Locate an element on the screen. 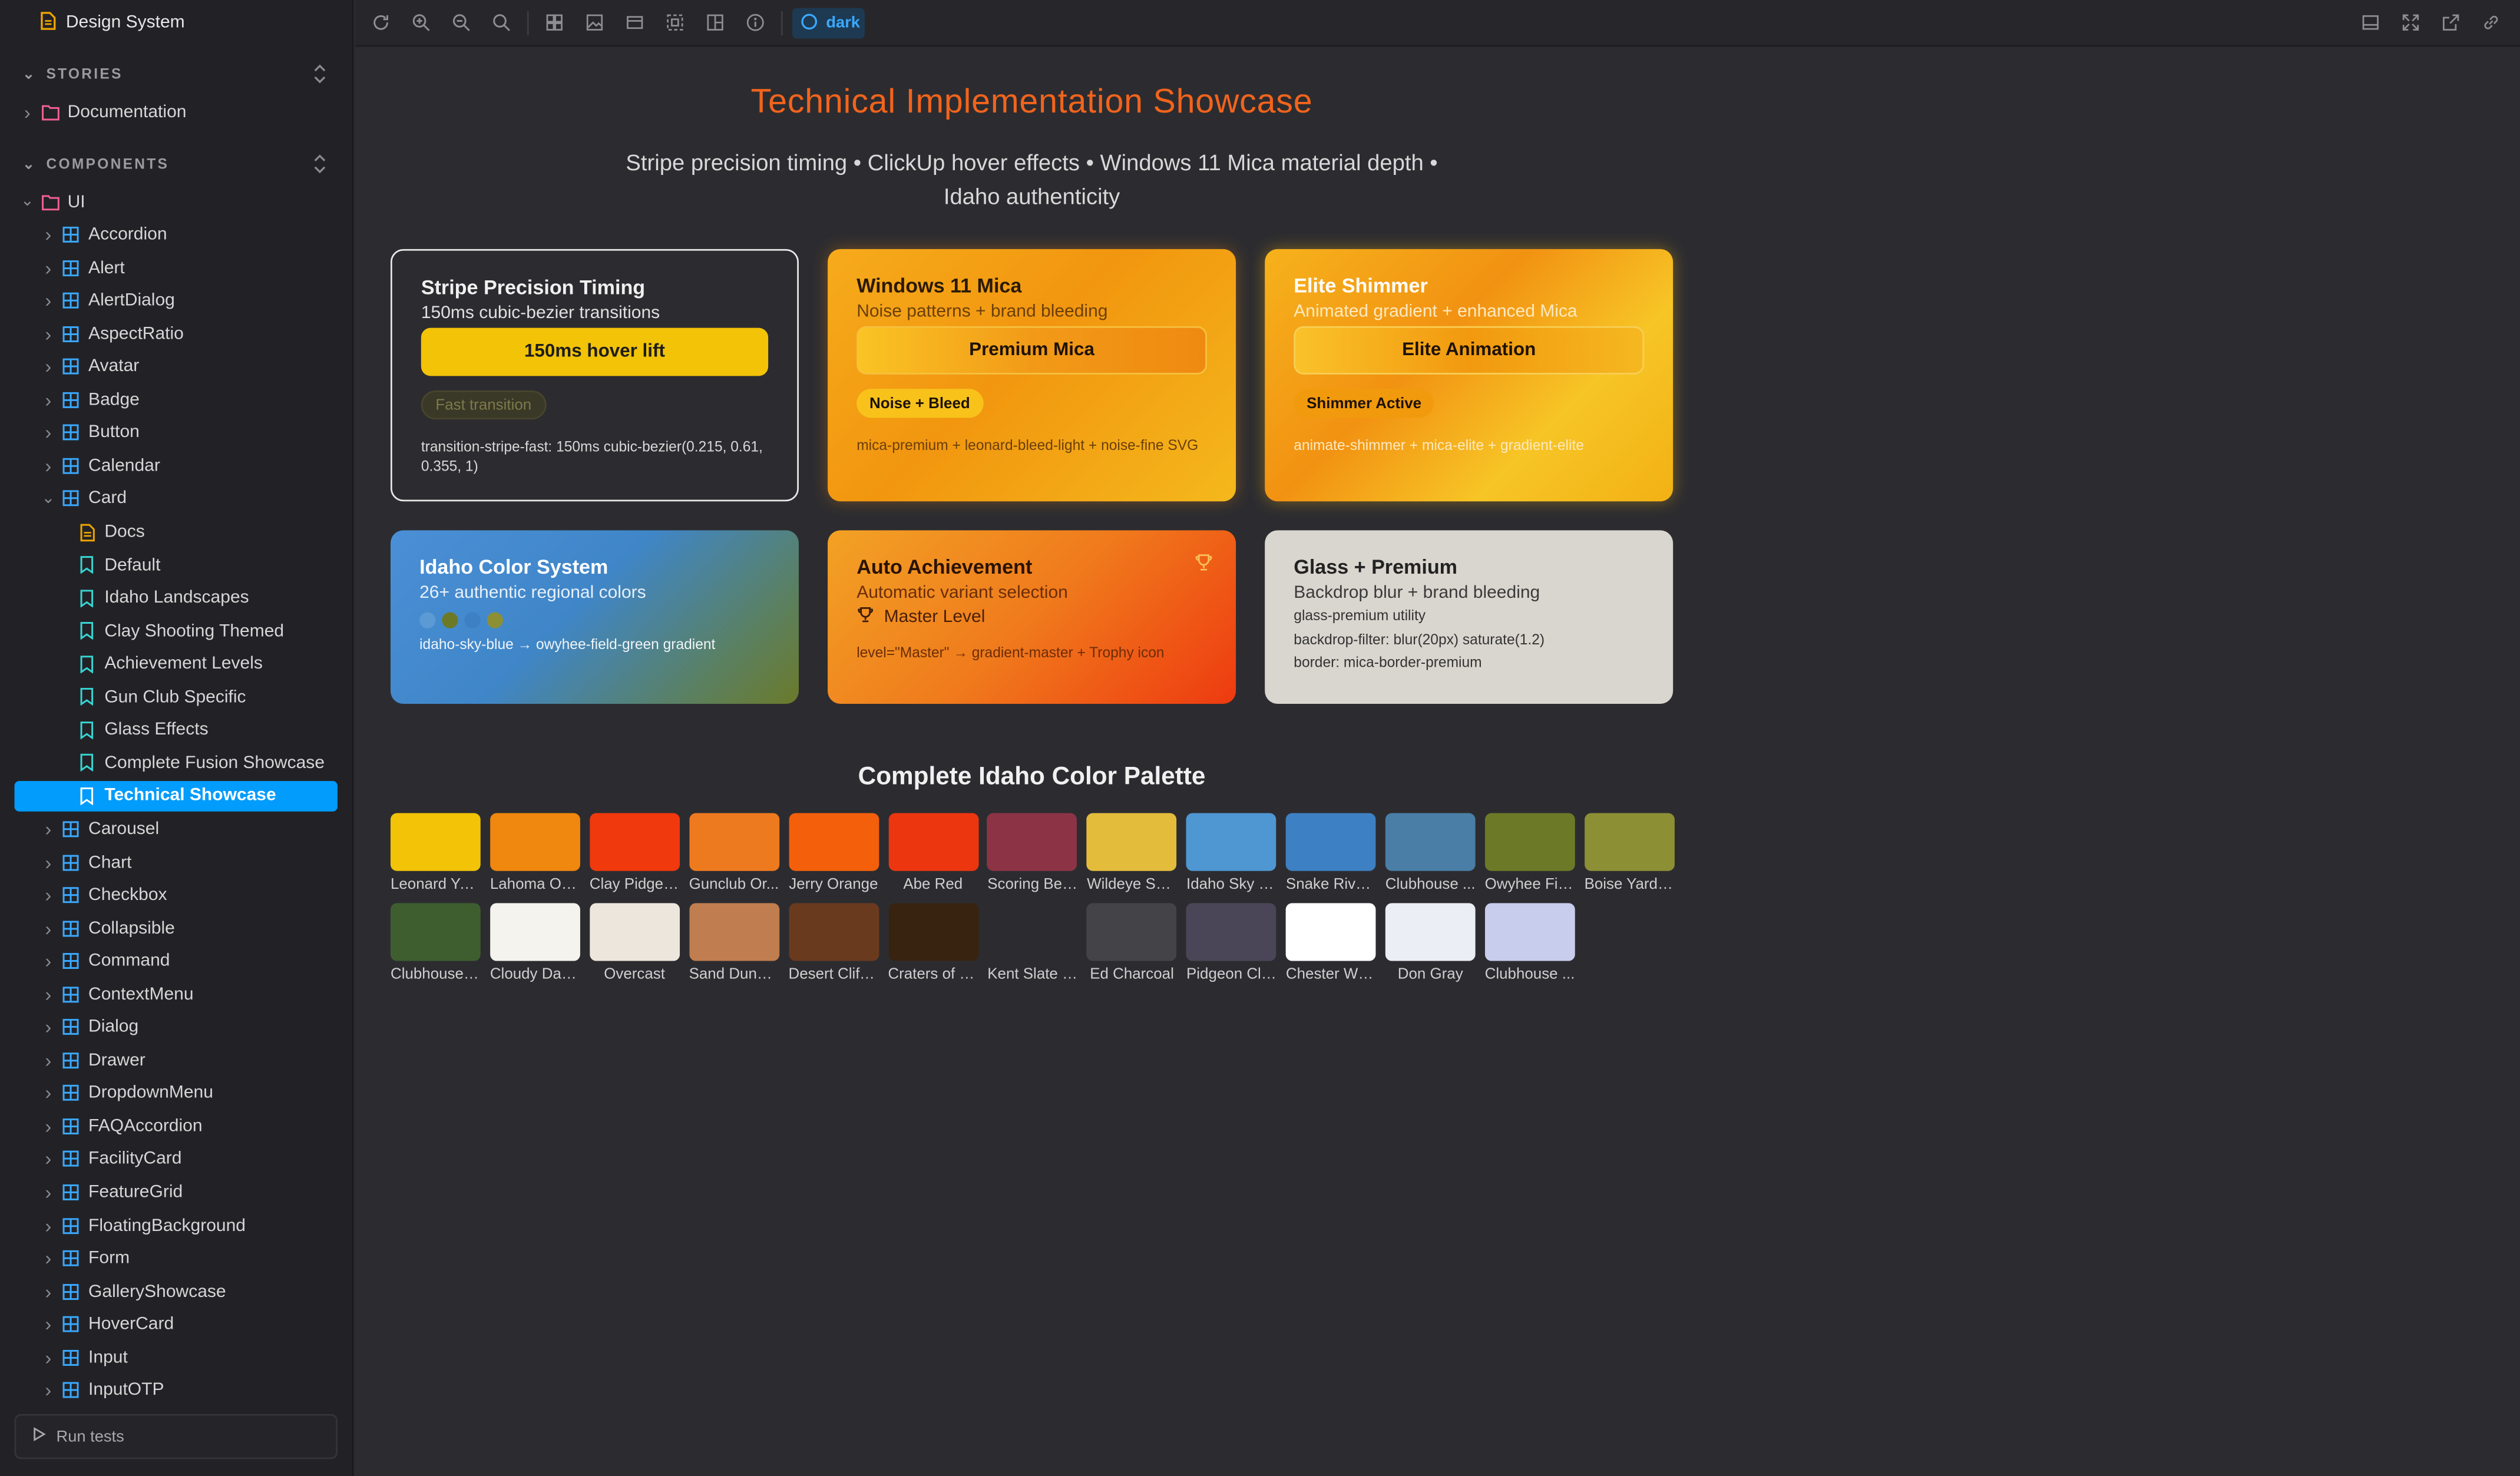  sidebar-item-complete-fusion-showcase: Complete Fusion Showcase is located at coordinates (176, 763).